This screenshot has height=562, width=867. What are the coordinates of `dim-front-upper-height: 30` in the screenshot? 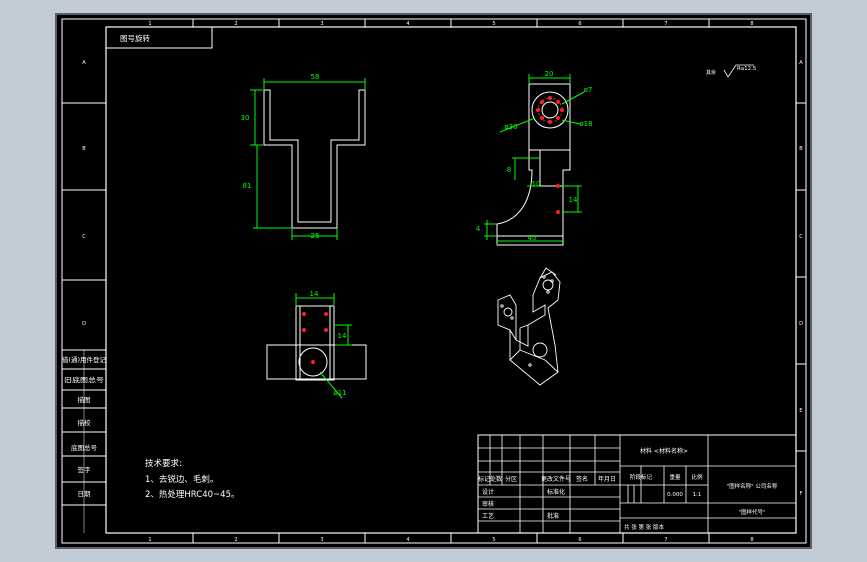 It's located at (245, 118).